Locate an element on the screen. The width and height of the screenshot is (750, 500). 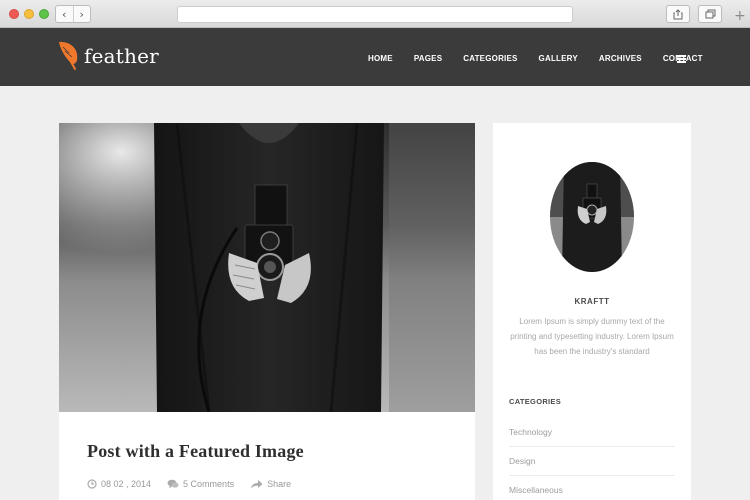
address-bar is located at coordinates (375, 14).